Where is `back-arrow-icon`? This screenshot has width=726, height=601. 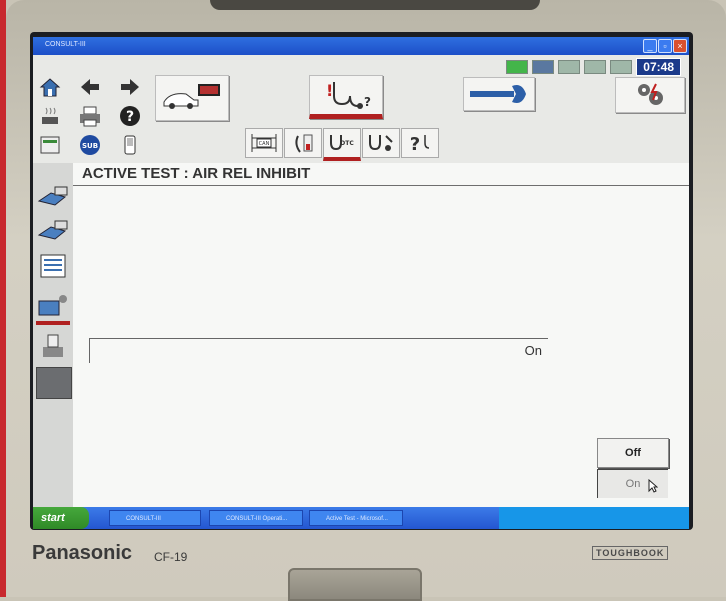 back-arrow-icon is located at coordinates (90, 87).